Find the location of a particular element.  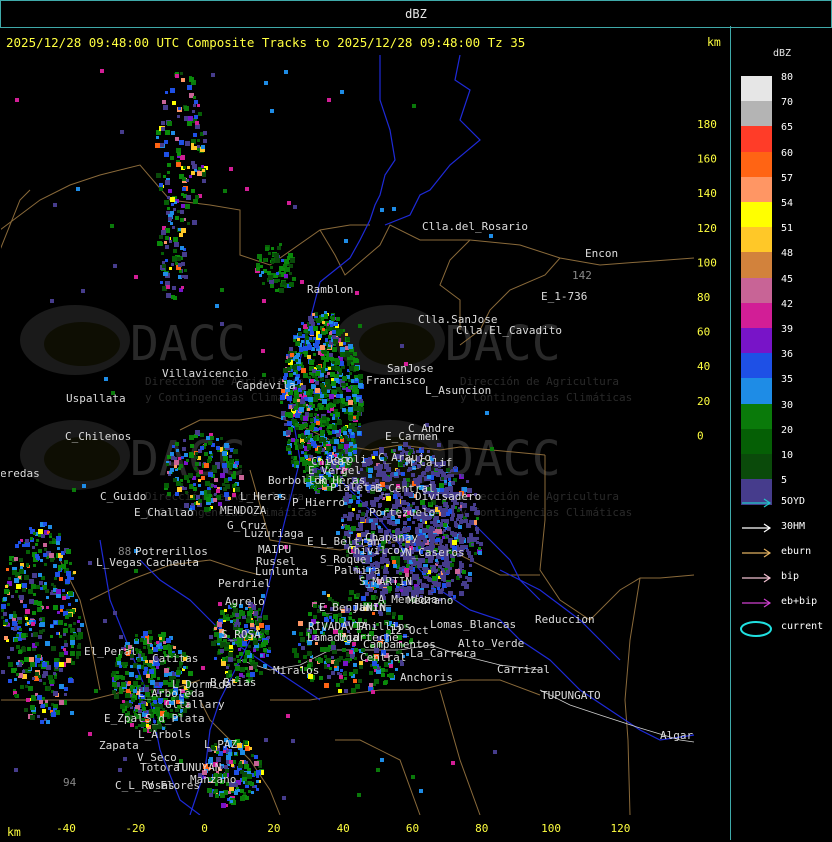

place-label: E_Challao is located at coordinates (164, 512).